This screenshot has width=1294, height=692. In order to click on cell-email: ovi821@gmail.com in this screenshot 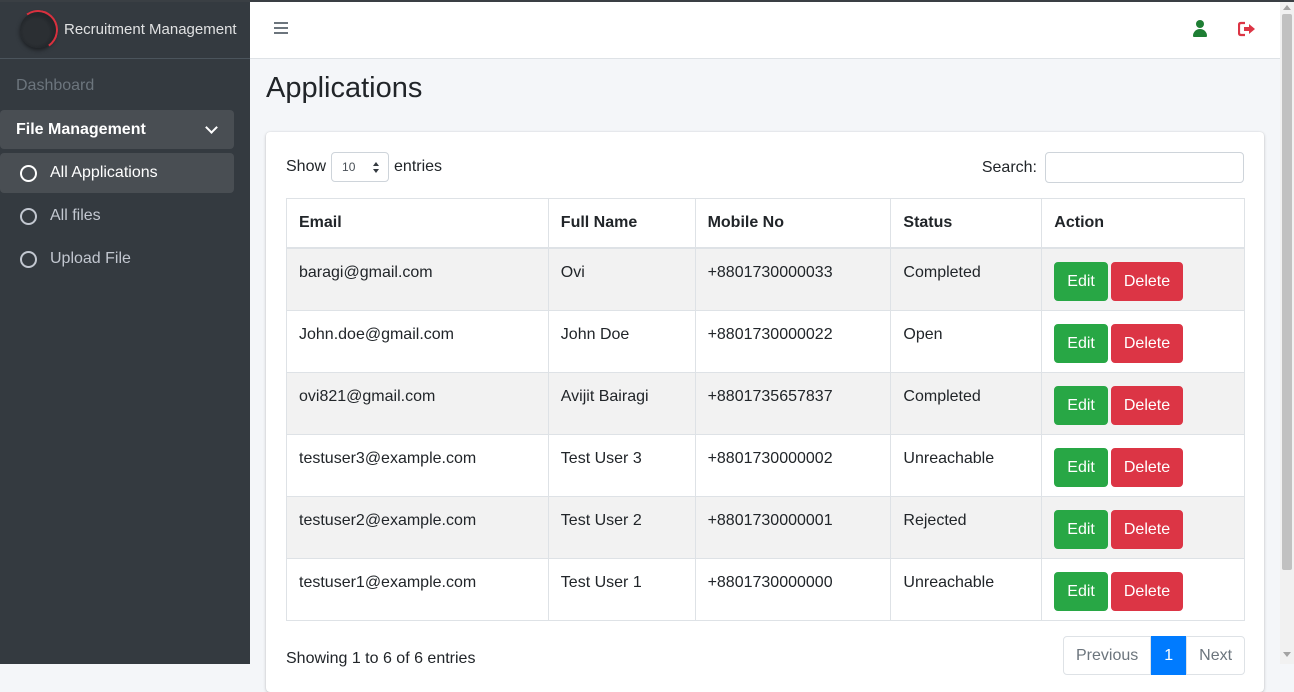, I will do `click(417, 403)`.